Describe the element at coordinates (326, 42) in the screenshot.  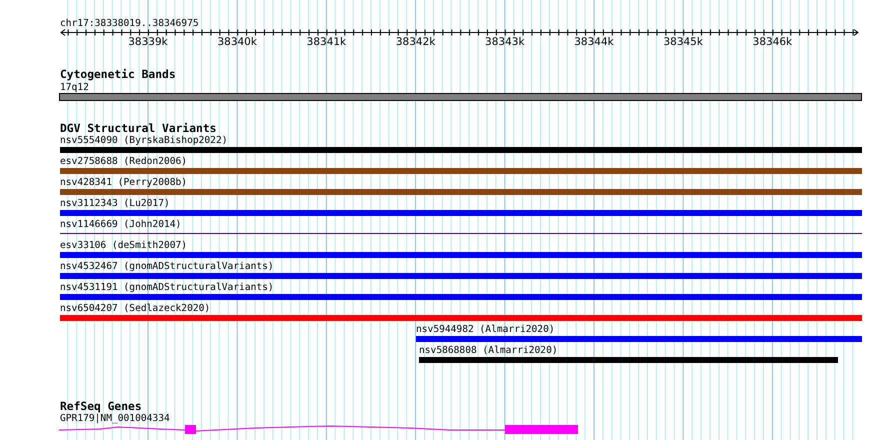
I see `ruler-tick-label: 38341k` at that location.